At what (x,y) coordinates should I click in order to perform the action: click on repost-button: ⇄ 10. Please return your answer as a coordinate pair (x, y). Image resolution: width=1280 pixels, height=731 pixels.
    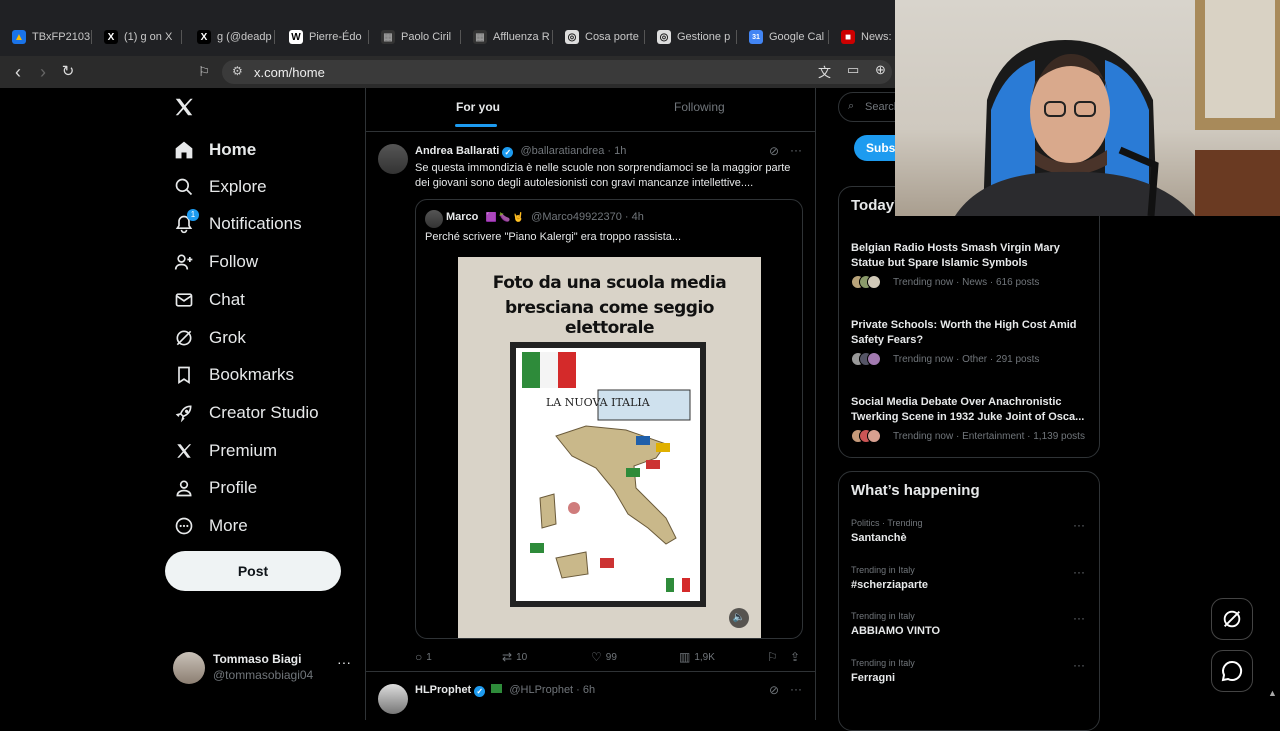
    Looking at the image, I should click on (514, 657).